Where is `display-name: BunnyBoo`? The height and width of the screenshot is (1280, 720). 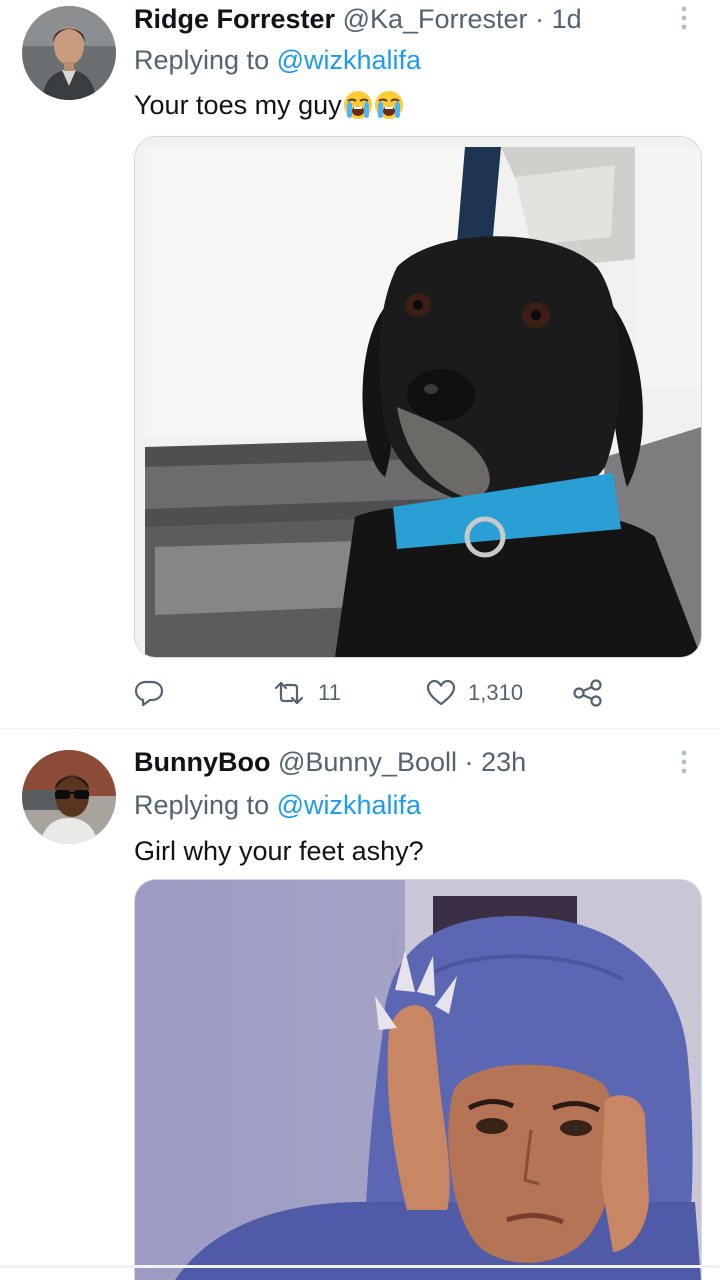 display-name: BunnyBoo is located at coordinates (202, 762).